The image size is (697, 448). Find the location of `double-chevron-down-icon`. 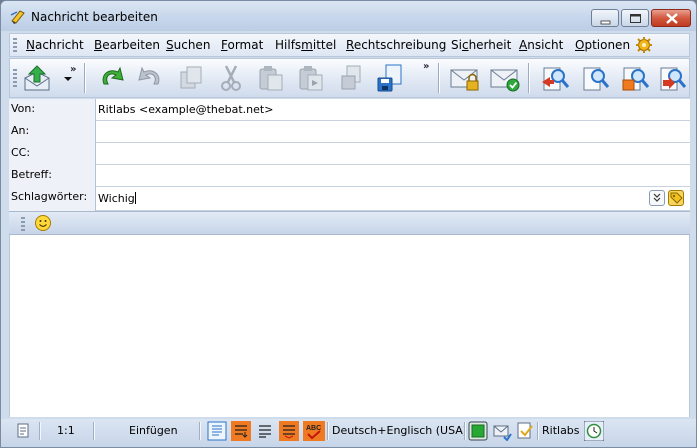

double-chevron-down-icon is located at coordinates (657, 197).